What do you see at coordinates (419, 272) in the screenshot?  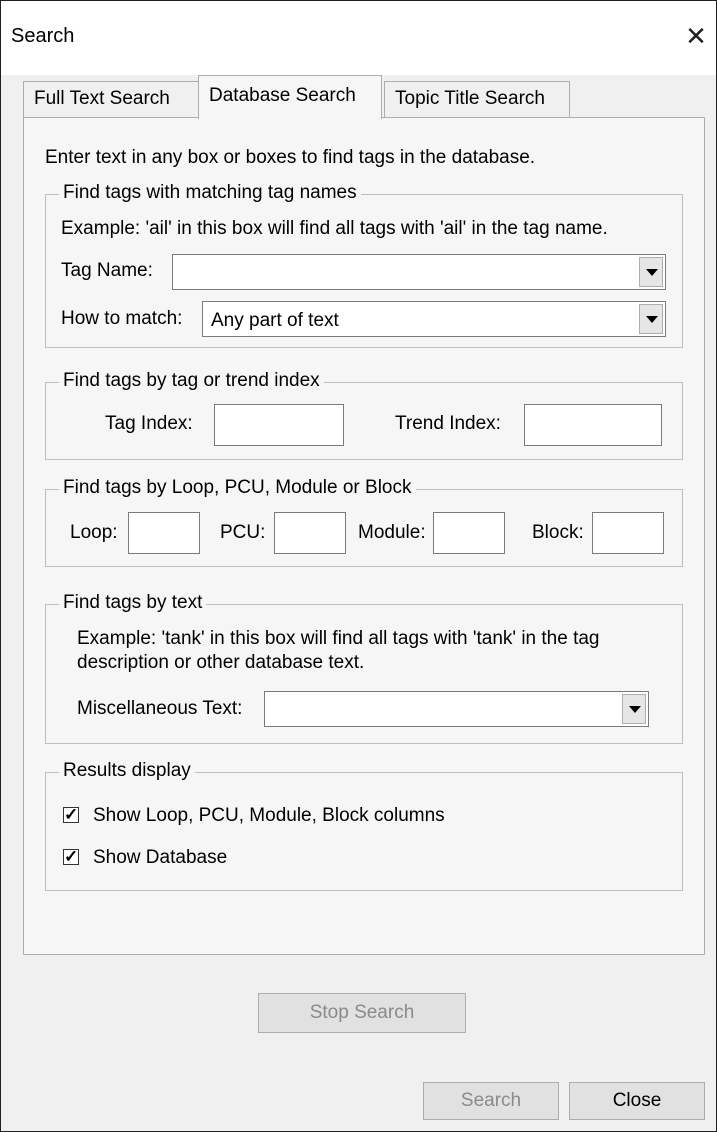 I see `tag-name-combo` at bounding box center [419, 272].